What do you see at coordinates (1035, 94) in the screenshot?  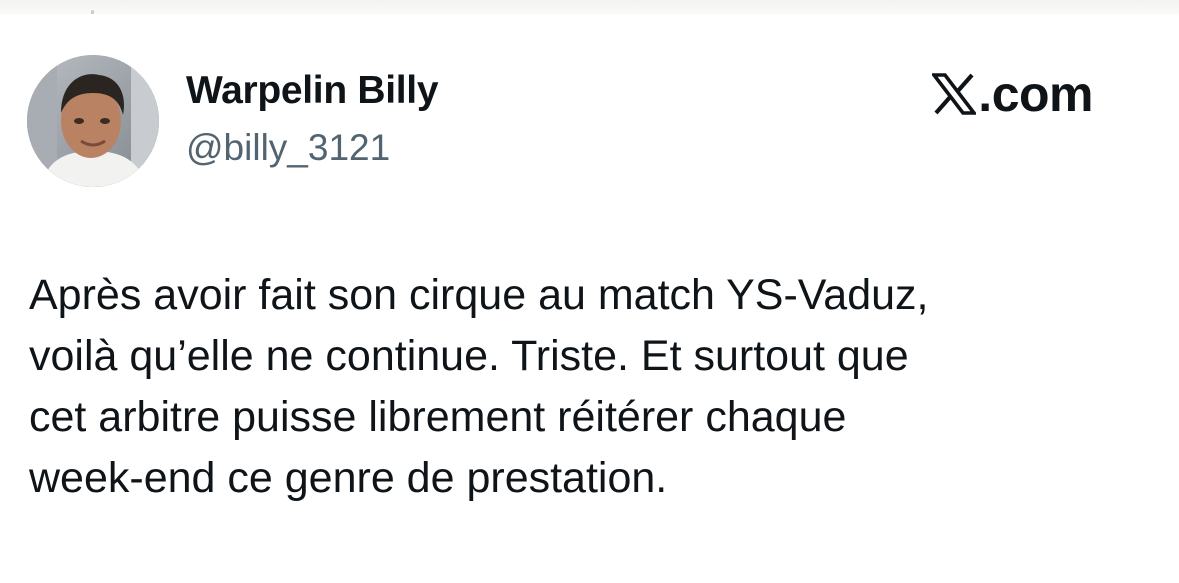 I see `brand-domain: .com` at bounding box center [1035, 94].